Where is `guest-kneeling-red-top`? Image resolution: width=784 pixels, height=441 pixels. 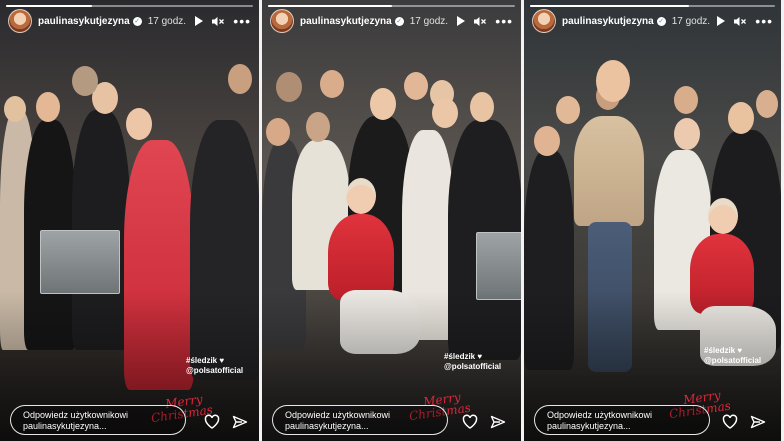 guest-kneeling-red-top is located at coordinates (361, 257).